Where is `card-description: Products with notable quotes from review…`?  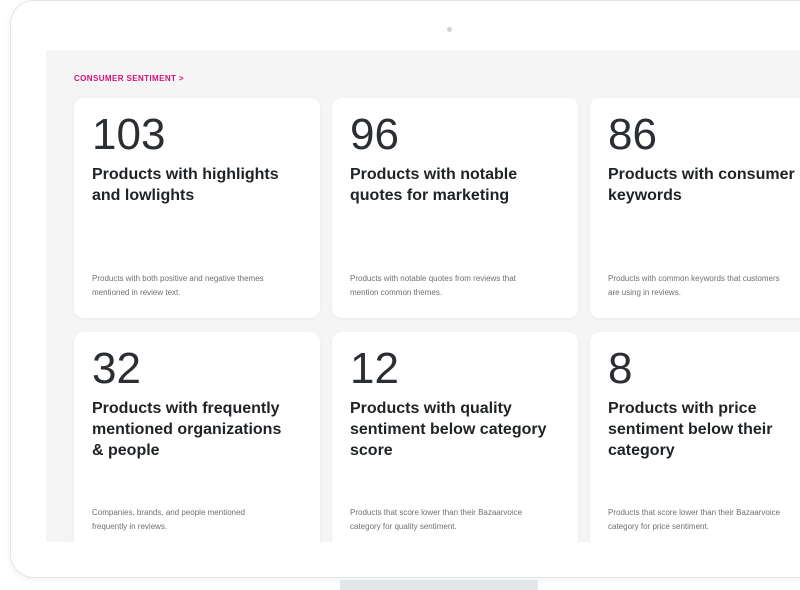
card-description: Products with notable quotes from review… is located at coordinates (433, 285).